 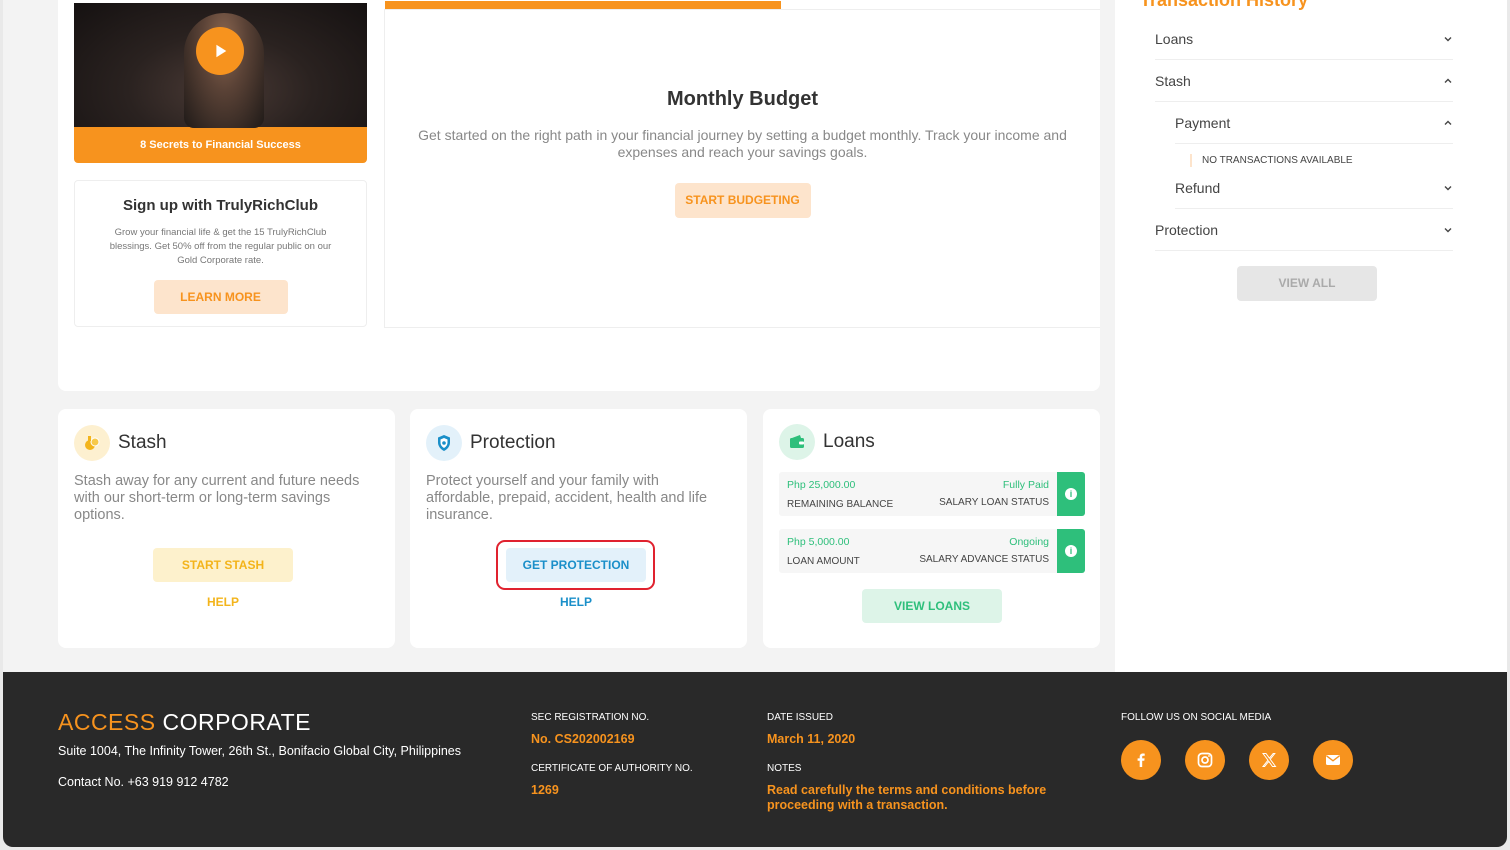 I want to click on loan-status-label: SALARY ADVANCE STATUS, so click(x=984, y=559).